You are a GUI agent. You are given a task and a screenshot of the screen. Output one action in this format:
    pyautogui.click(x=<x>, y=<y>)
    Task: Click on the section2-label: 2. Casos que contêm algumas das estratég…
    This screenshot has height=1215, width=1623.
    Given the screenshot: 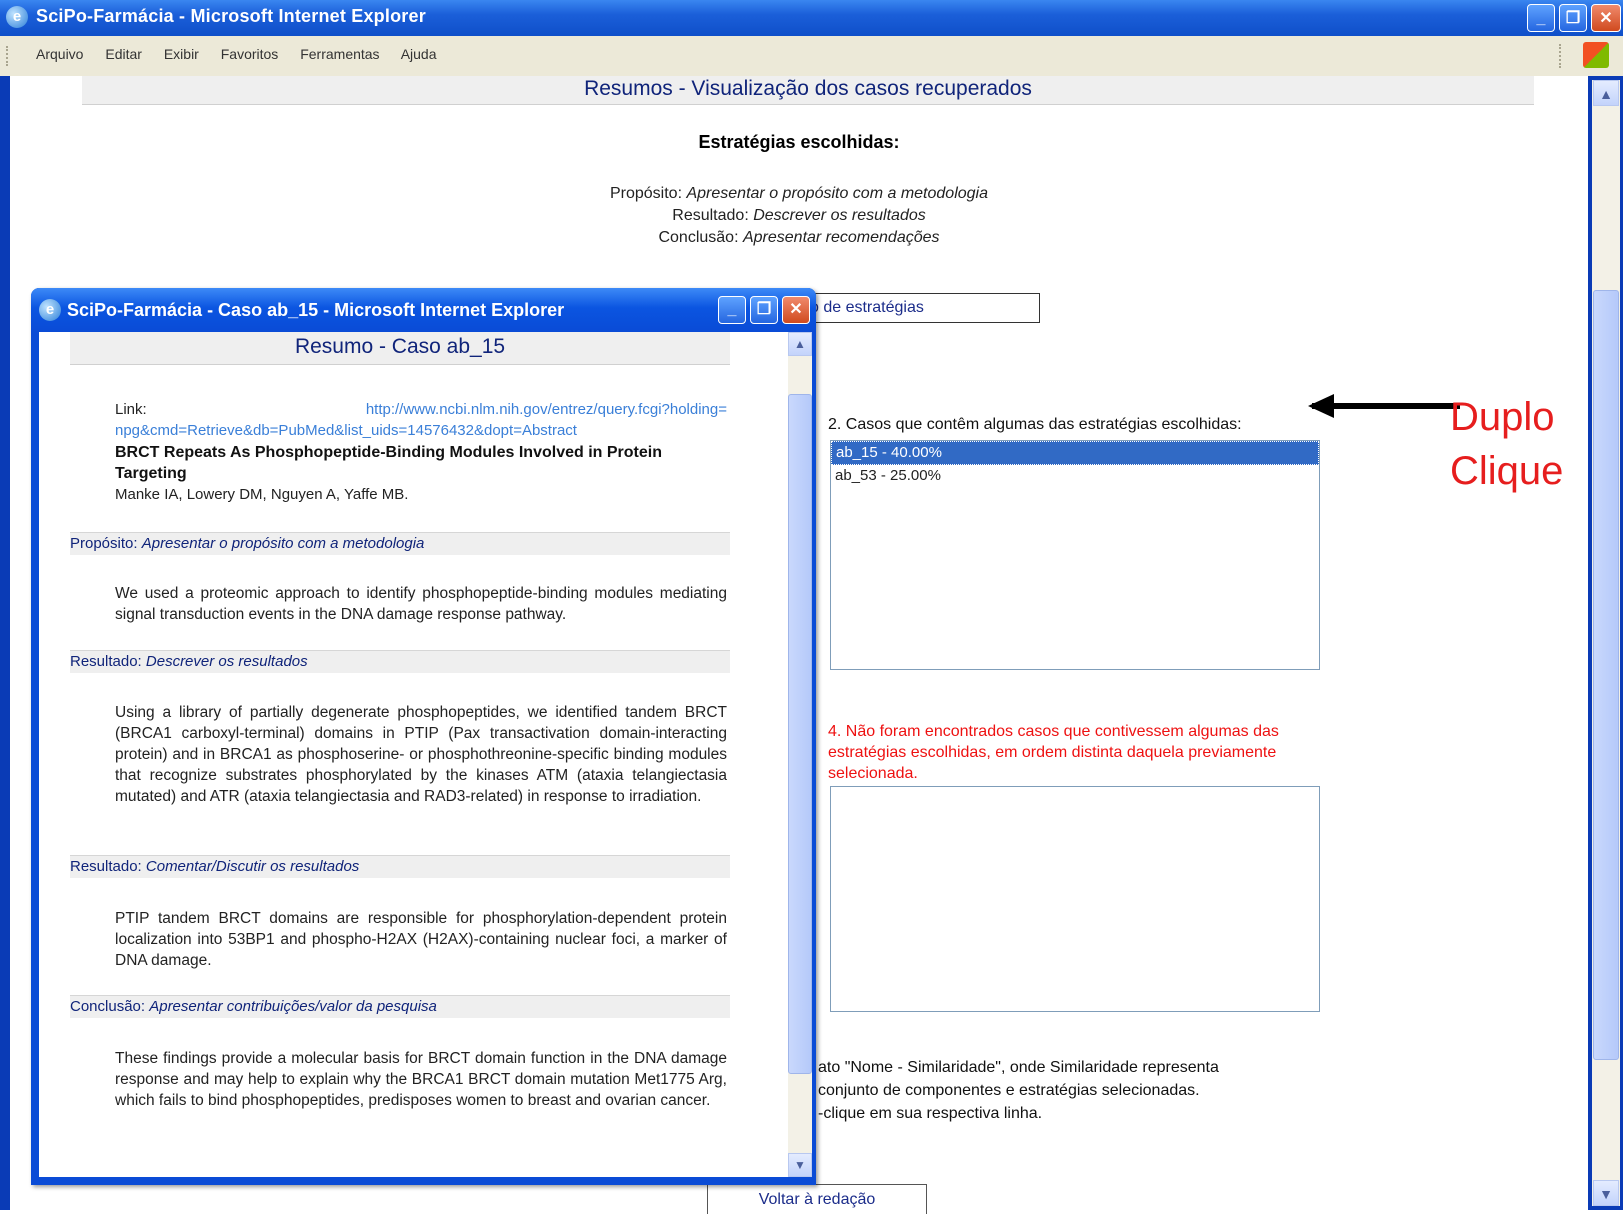 What is the action you would take?
    pyautogui.click(x=1035, y=424)
    